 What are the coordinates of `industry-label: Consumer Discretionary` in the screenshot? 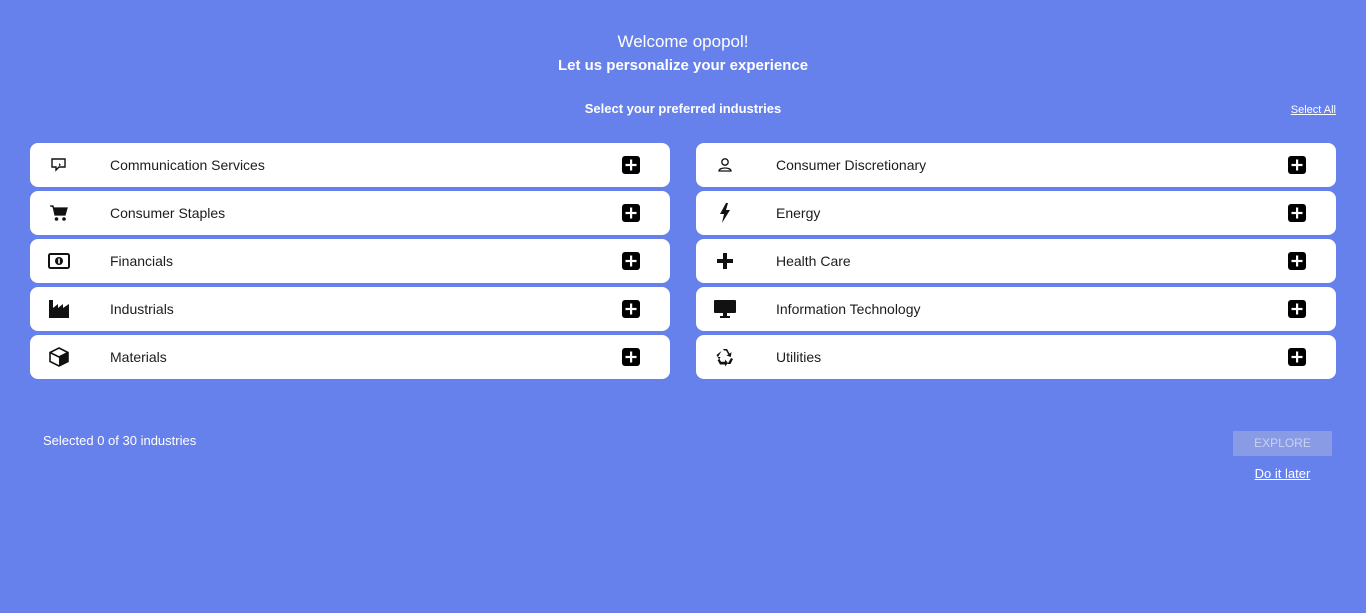 It's located at (851, 165).